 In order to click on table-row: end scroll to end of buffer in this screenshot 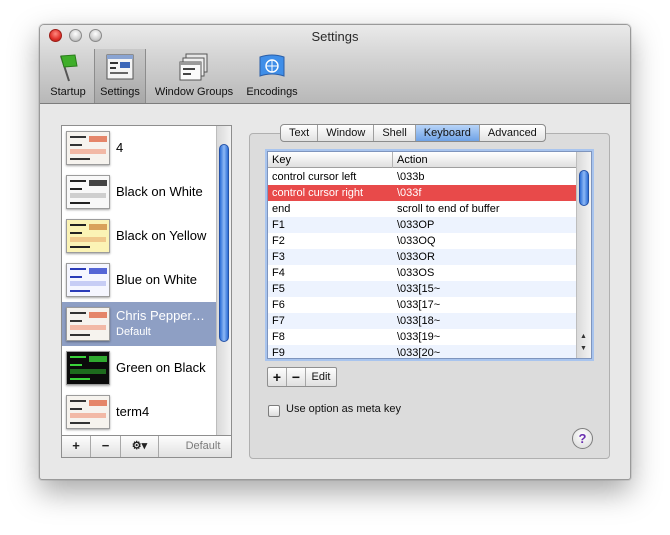, I will do `click(423, 209)`.